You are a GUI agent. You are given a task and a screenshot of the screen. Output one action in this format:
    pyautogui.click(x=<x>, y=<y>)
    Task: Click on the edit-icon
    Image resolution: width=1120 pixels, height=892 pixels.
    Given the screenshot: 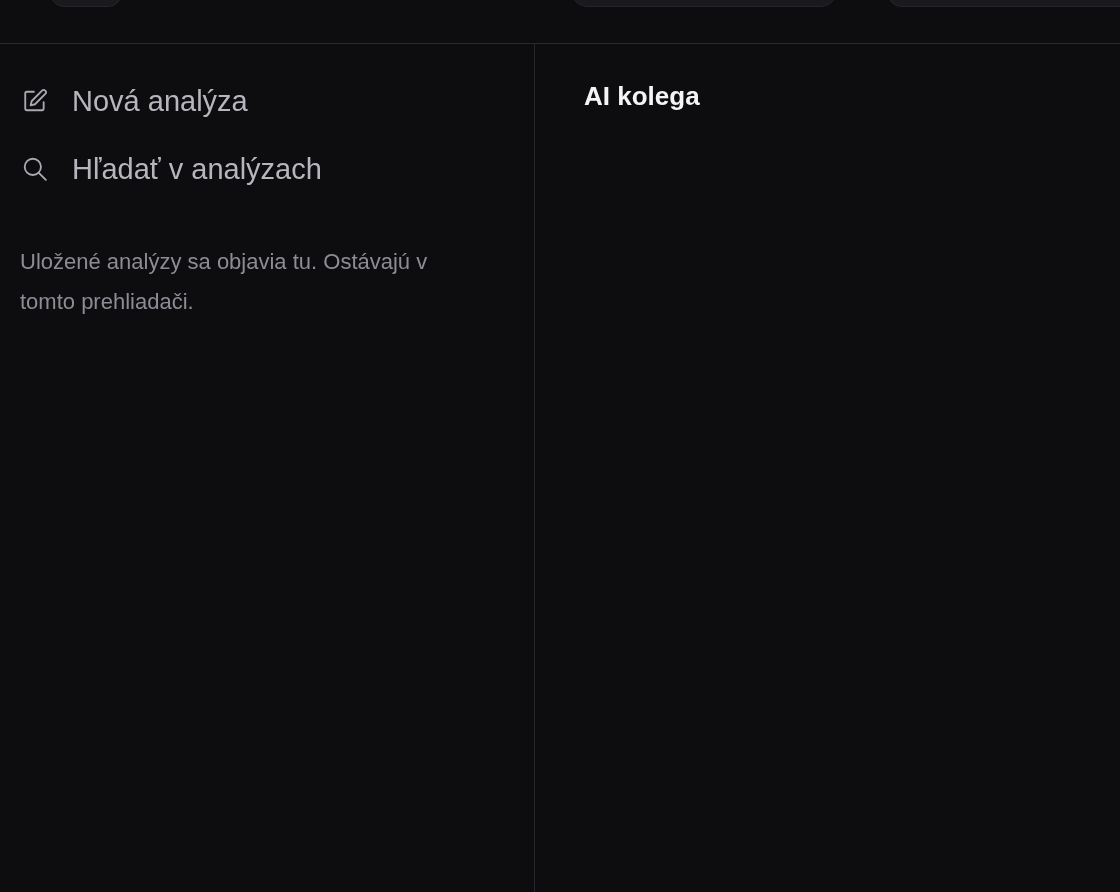 What is the action you would take?
    pyautogui.click(x=35, y=101)
    